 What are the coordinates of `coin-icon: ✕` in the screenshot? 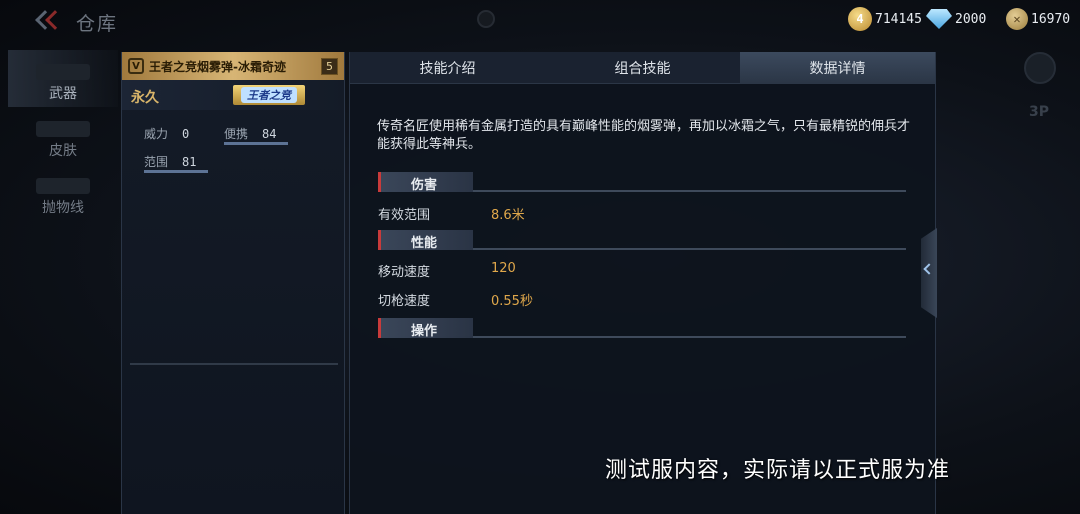 It's located at (1017, 19).